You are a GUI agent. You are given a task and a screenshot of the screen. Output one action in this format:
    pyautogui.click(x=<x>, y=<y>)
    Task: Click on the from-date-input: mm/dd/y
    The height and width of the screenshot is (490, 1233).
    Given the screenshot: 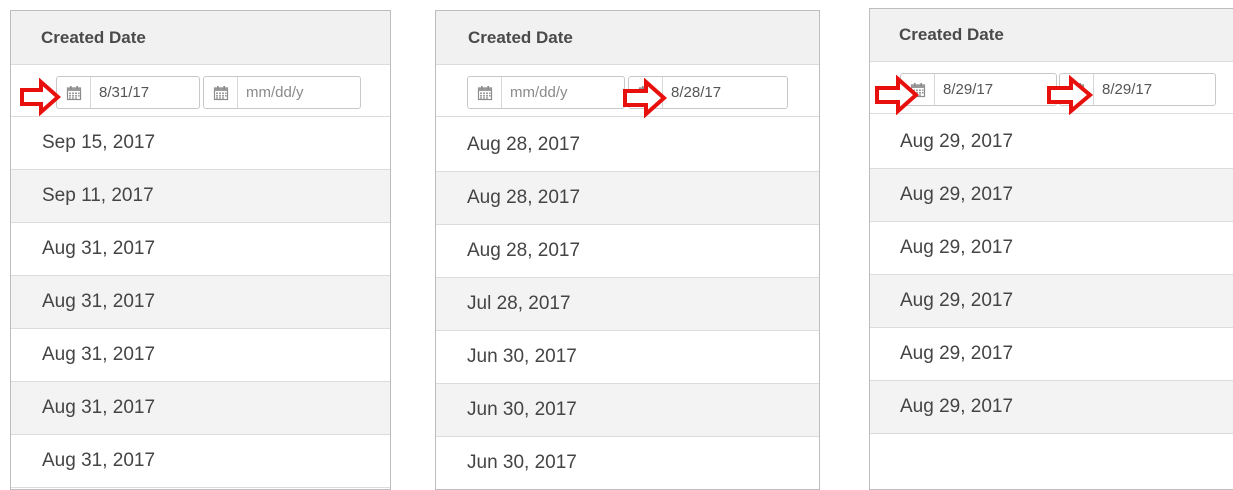 What is the action you would take?
    pyautogui.click(x=546, y=92)
    